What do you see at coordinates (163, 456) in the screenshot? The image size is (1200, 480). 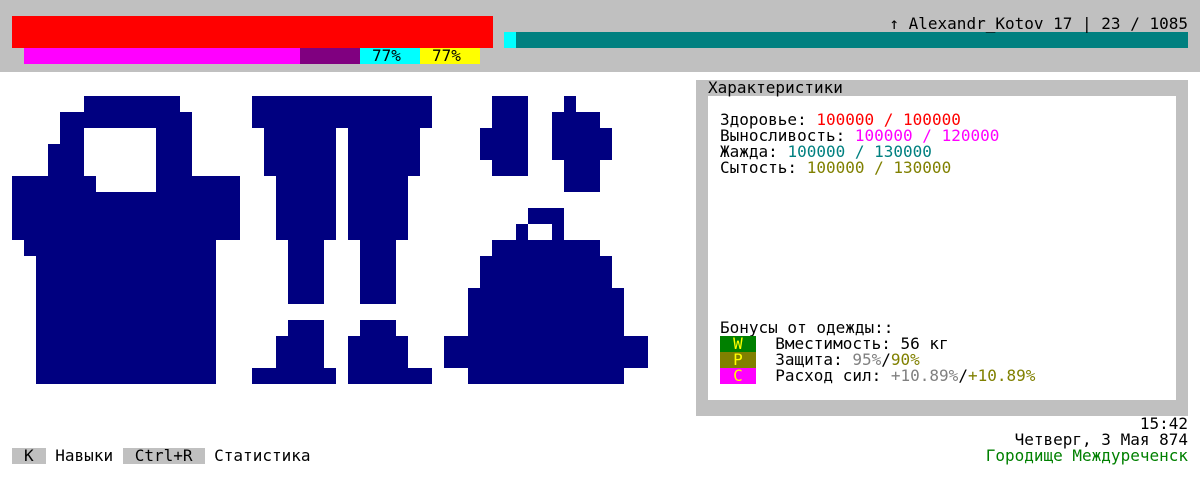 I see `stats-hotkey-key: Ctrl+R` at bounding box center [163, 456].